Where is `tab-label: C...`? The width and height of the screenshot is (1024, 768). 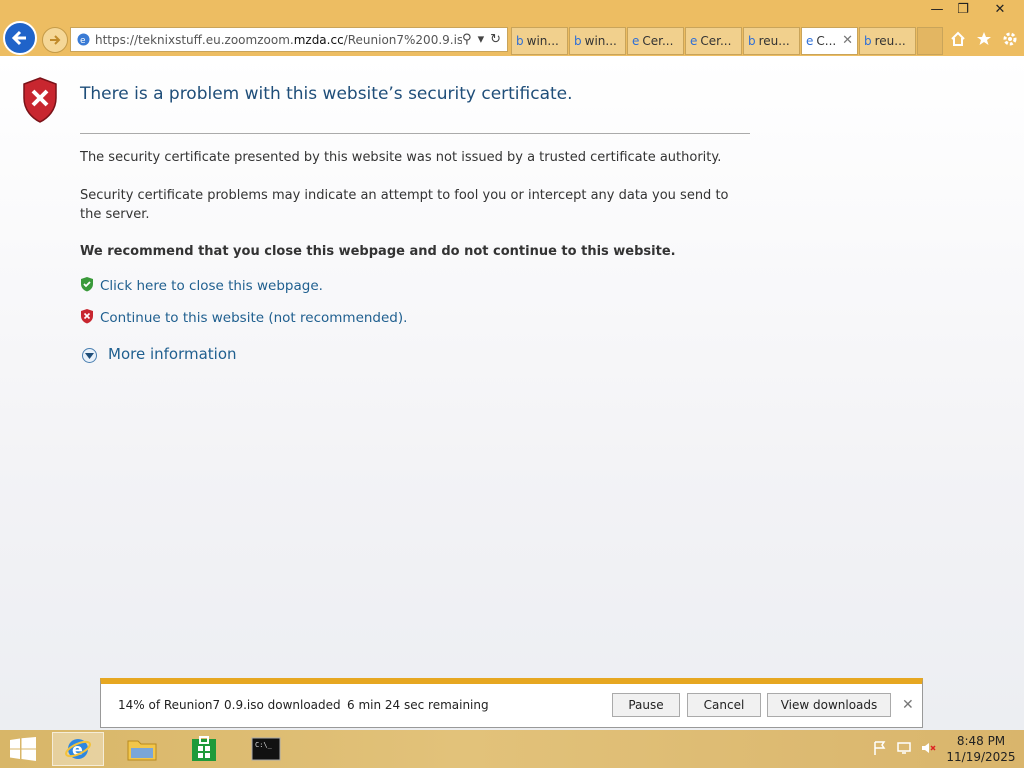 tab-label: C... is located at coordinates (826, 41).